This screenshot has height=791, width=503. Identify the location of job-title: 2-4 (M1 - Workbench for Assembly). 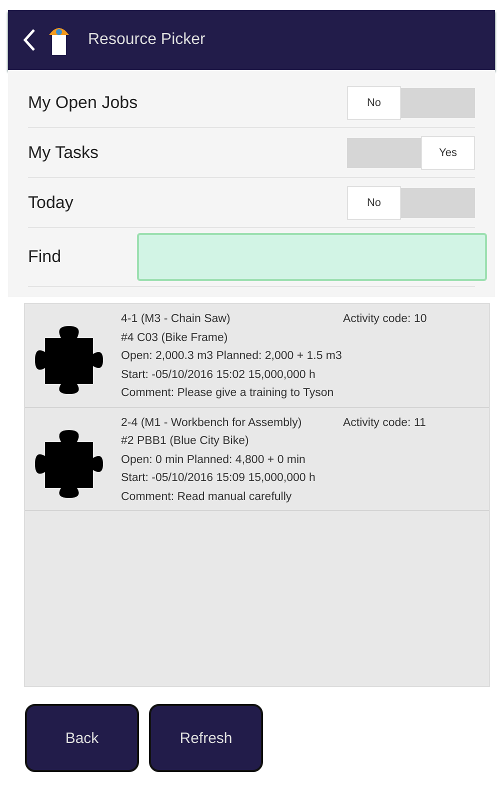
(212, 423).